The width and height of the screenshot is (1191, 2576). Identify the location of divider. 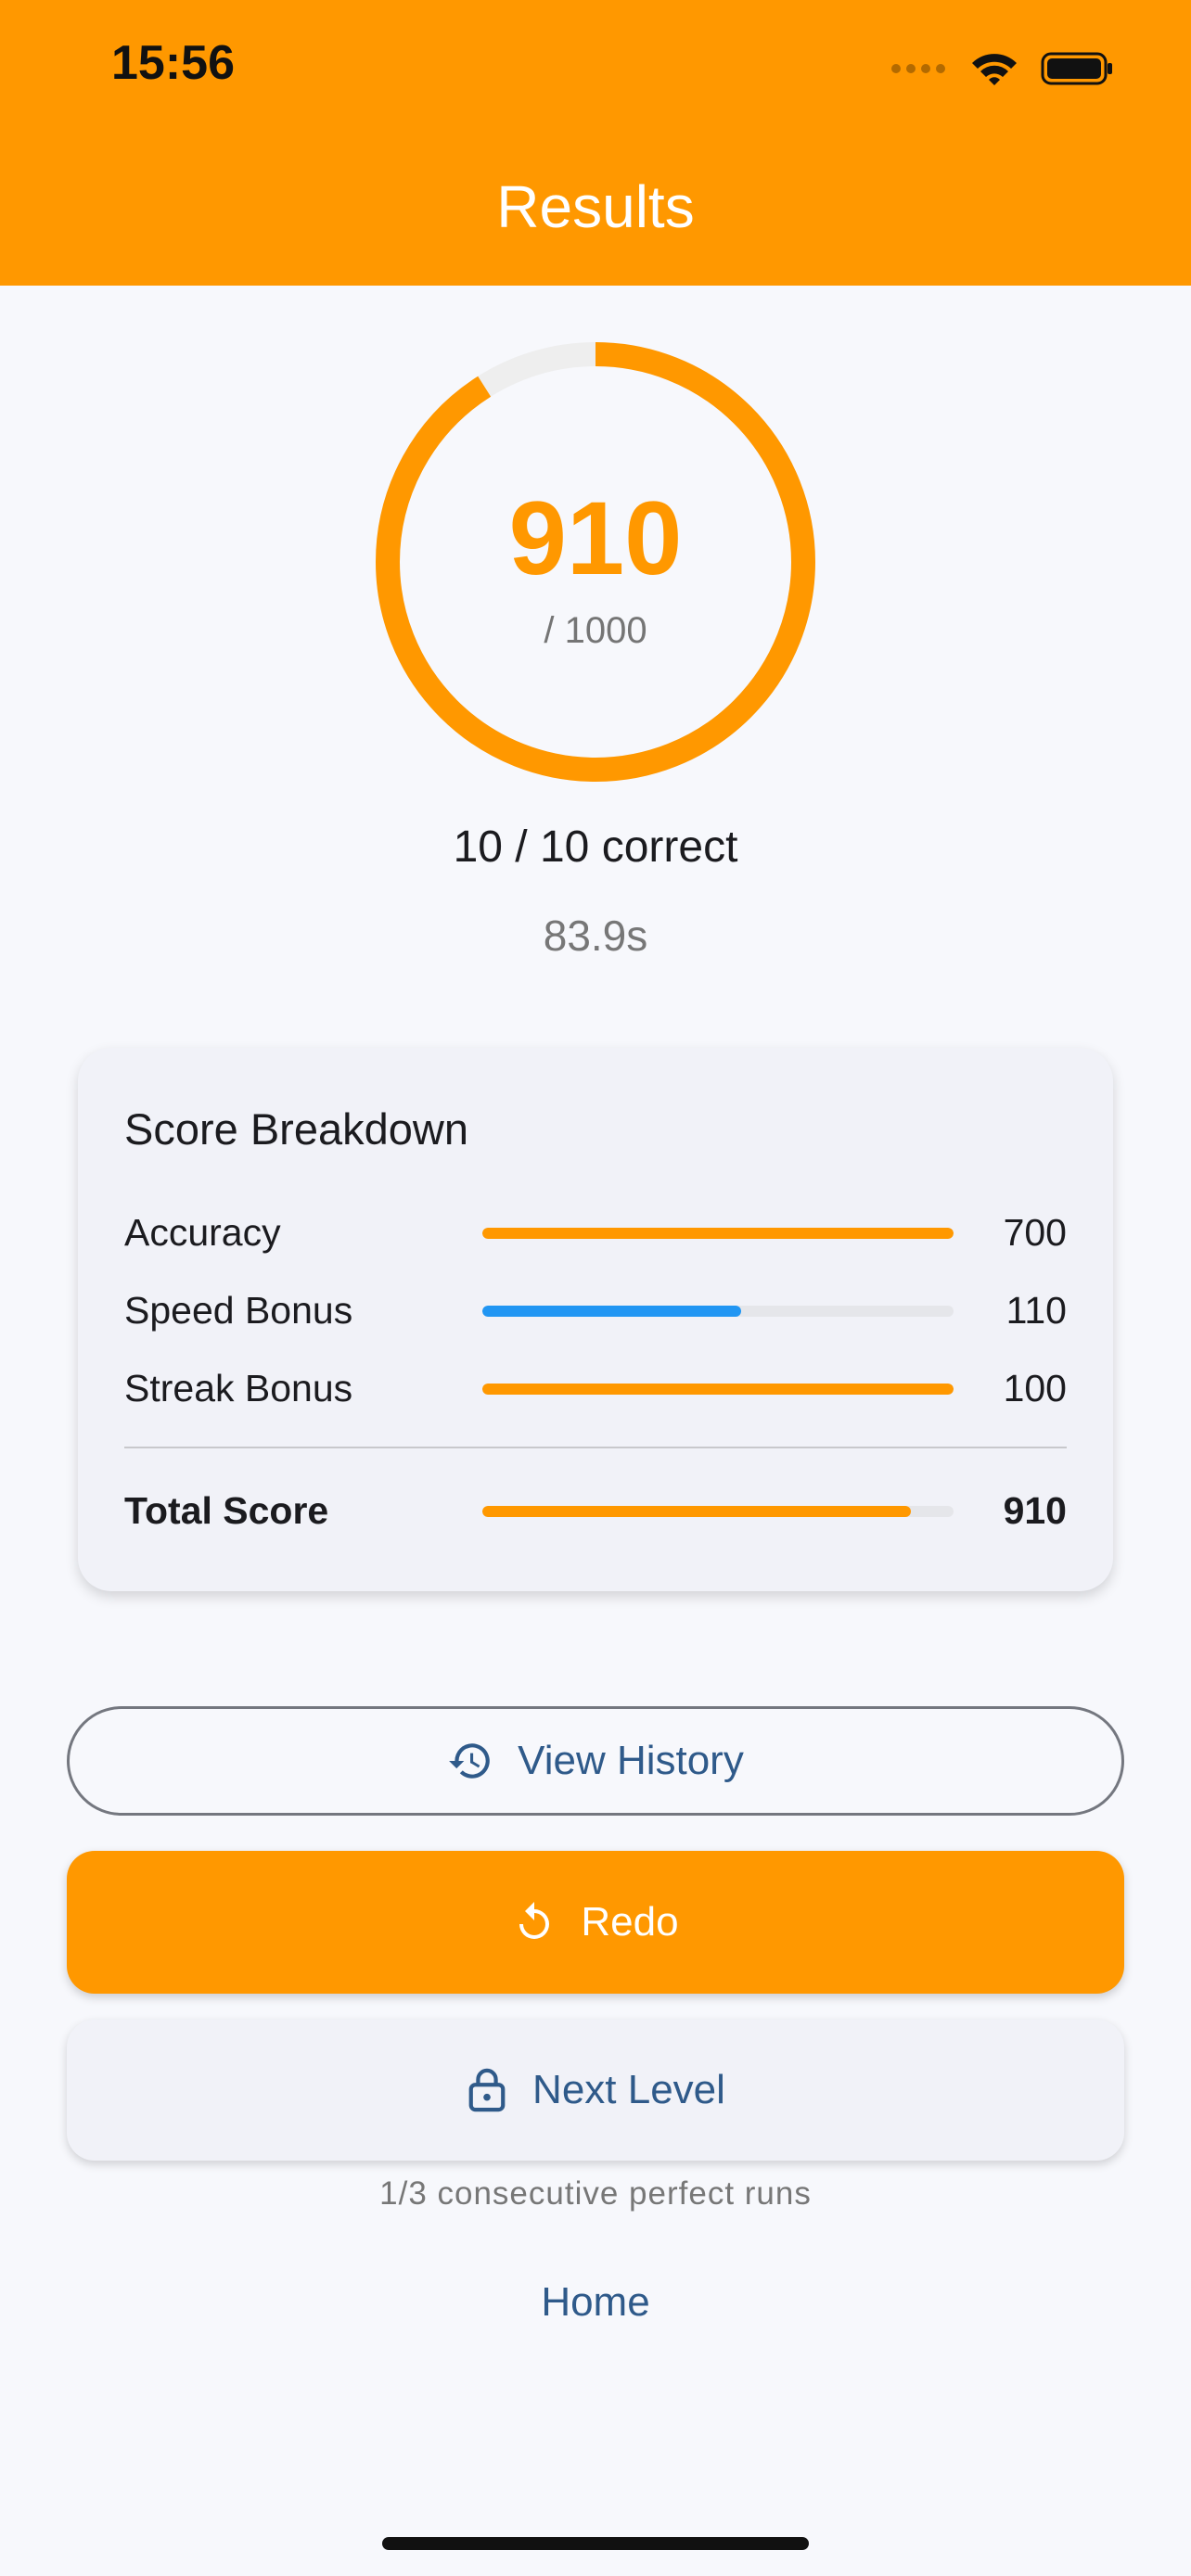
(595, 1447).